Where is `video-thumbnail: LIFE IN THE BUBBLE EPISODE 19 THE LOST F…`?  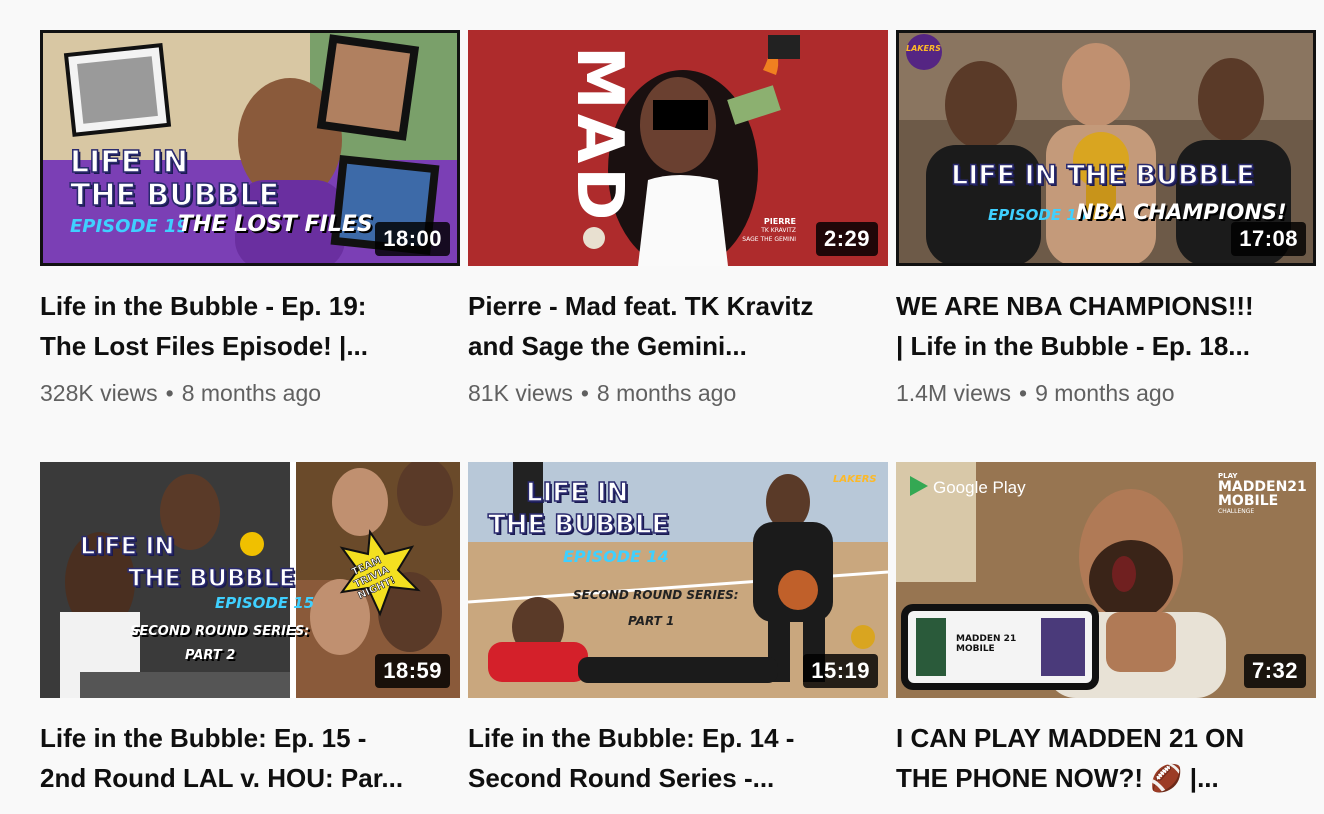 video-thumbnail: LIFE IN THE BUBBLE EPISODE 19 THE LOST F… is located at coordinates (250, 148).